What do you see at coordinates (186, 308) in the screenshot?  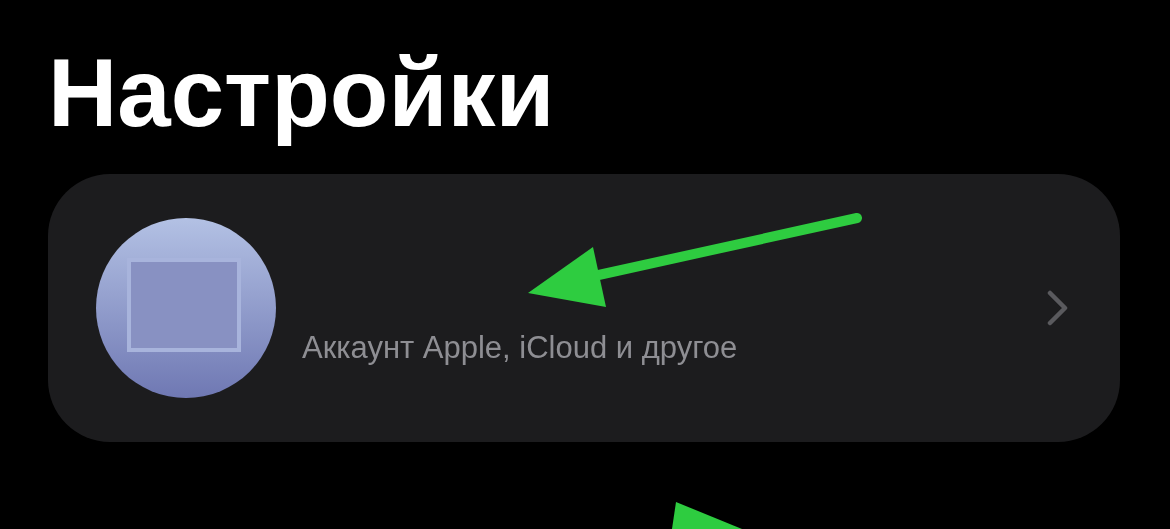 I see `avatar-icon` at bounding box center [186, 308].